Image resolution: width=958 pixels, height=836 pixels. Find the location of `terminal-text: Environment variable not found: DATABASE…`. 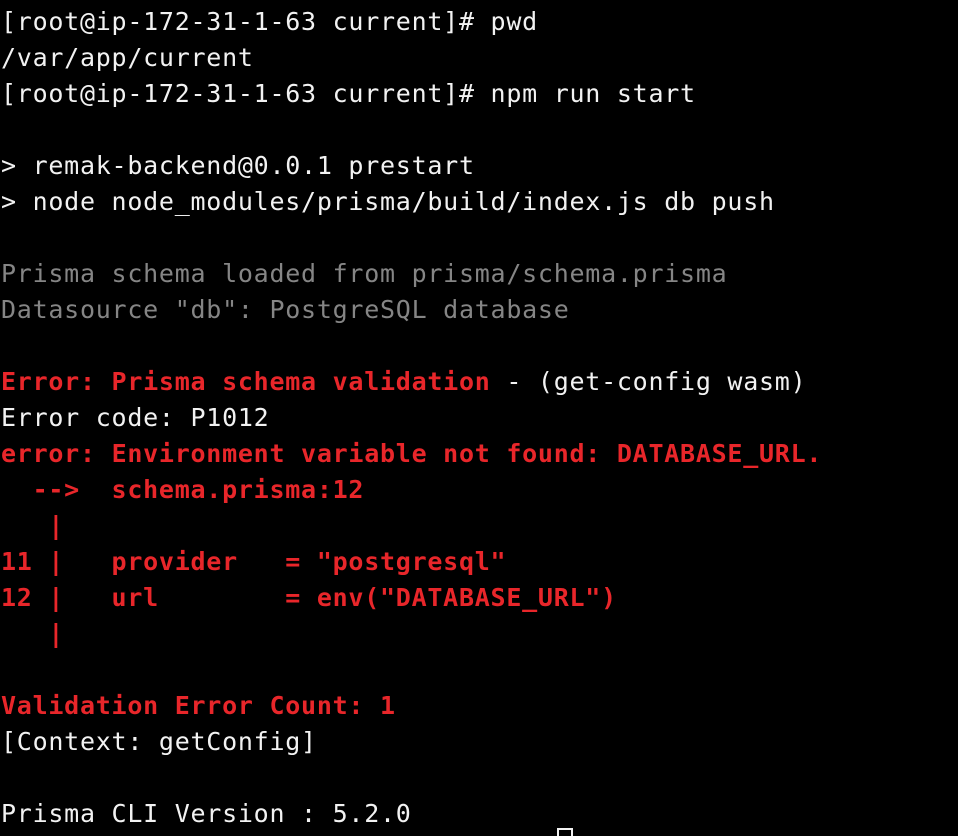

terminal-text: Environment variable not found: DATABASE… is located at coordinates (467, 453).